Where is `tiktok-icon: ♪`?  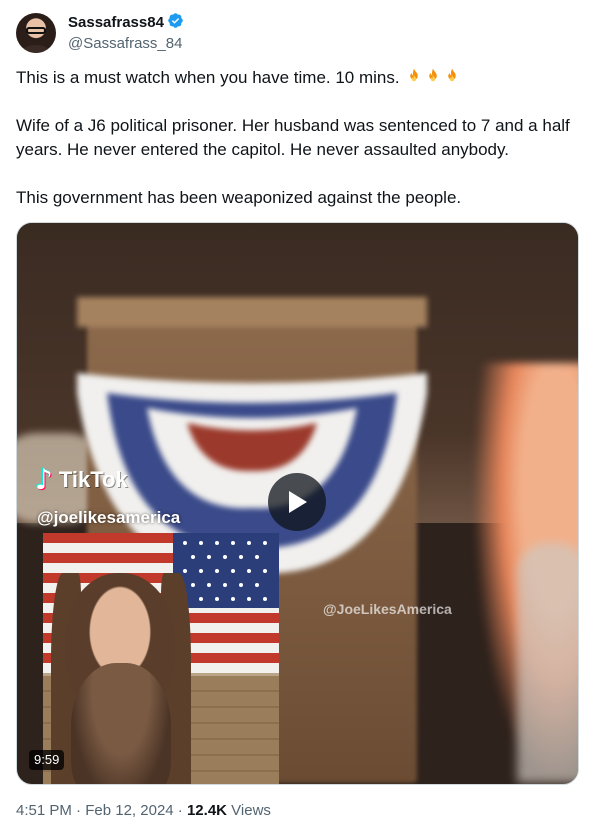
tiktok-icon: ♪ is located at coordinates (44, 479).